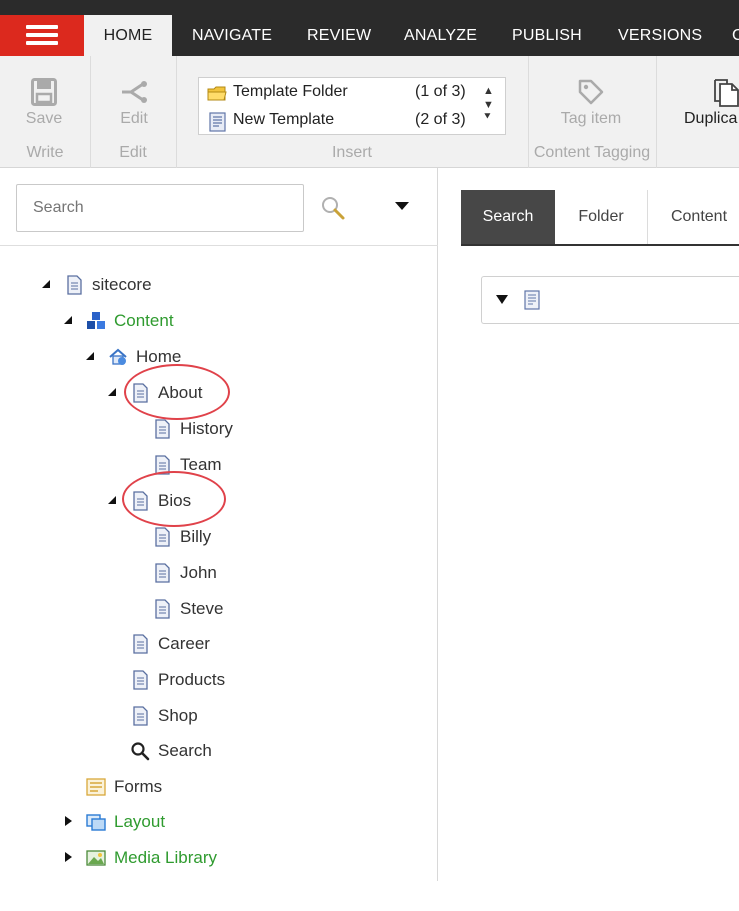  What do you see at coordinates (140, 821) in the screenshot?
I see `tree-node-label: Layout` at bounding box center [140, 821].